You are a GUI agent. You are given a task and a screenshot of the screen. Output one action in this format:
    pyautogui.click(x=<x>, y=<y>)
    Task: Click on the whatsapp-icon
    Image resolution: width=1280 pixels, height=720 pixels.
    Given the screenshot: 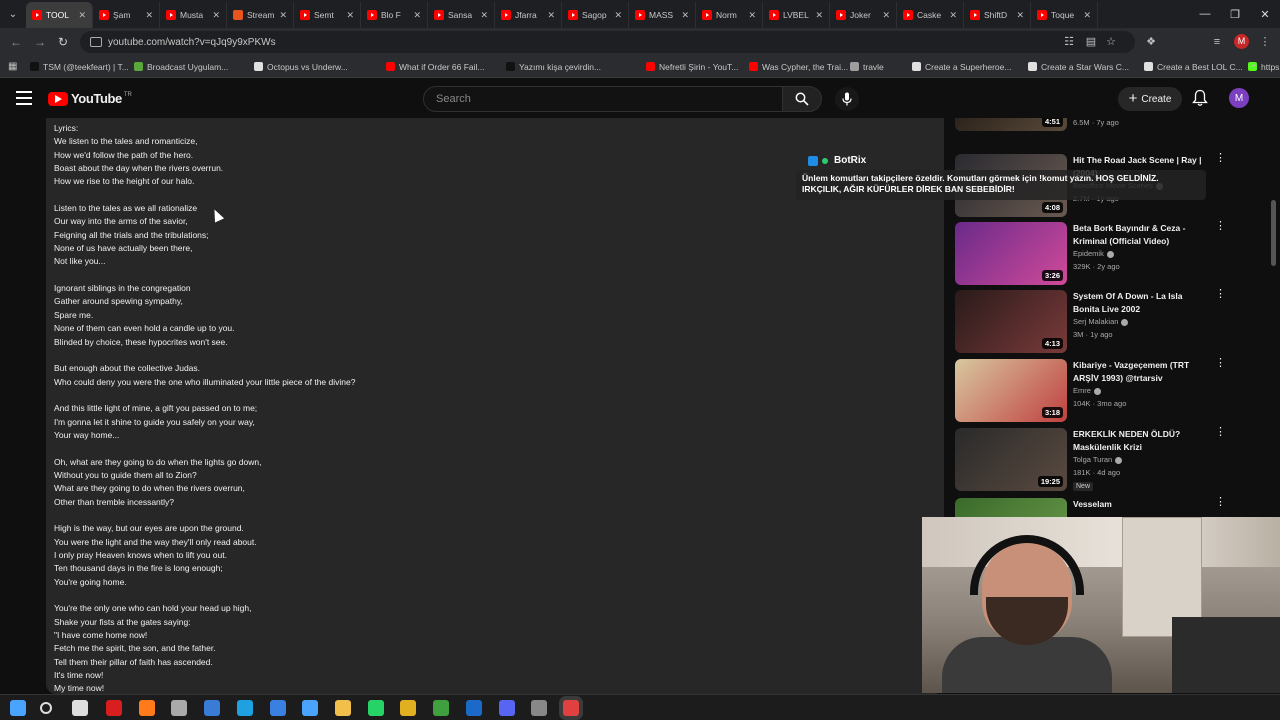 What is the action you would take?
    pyautogui.click(x=376, y=708)
    